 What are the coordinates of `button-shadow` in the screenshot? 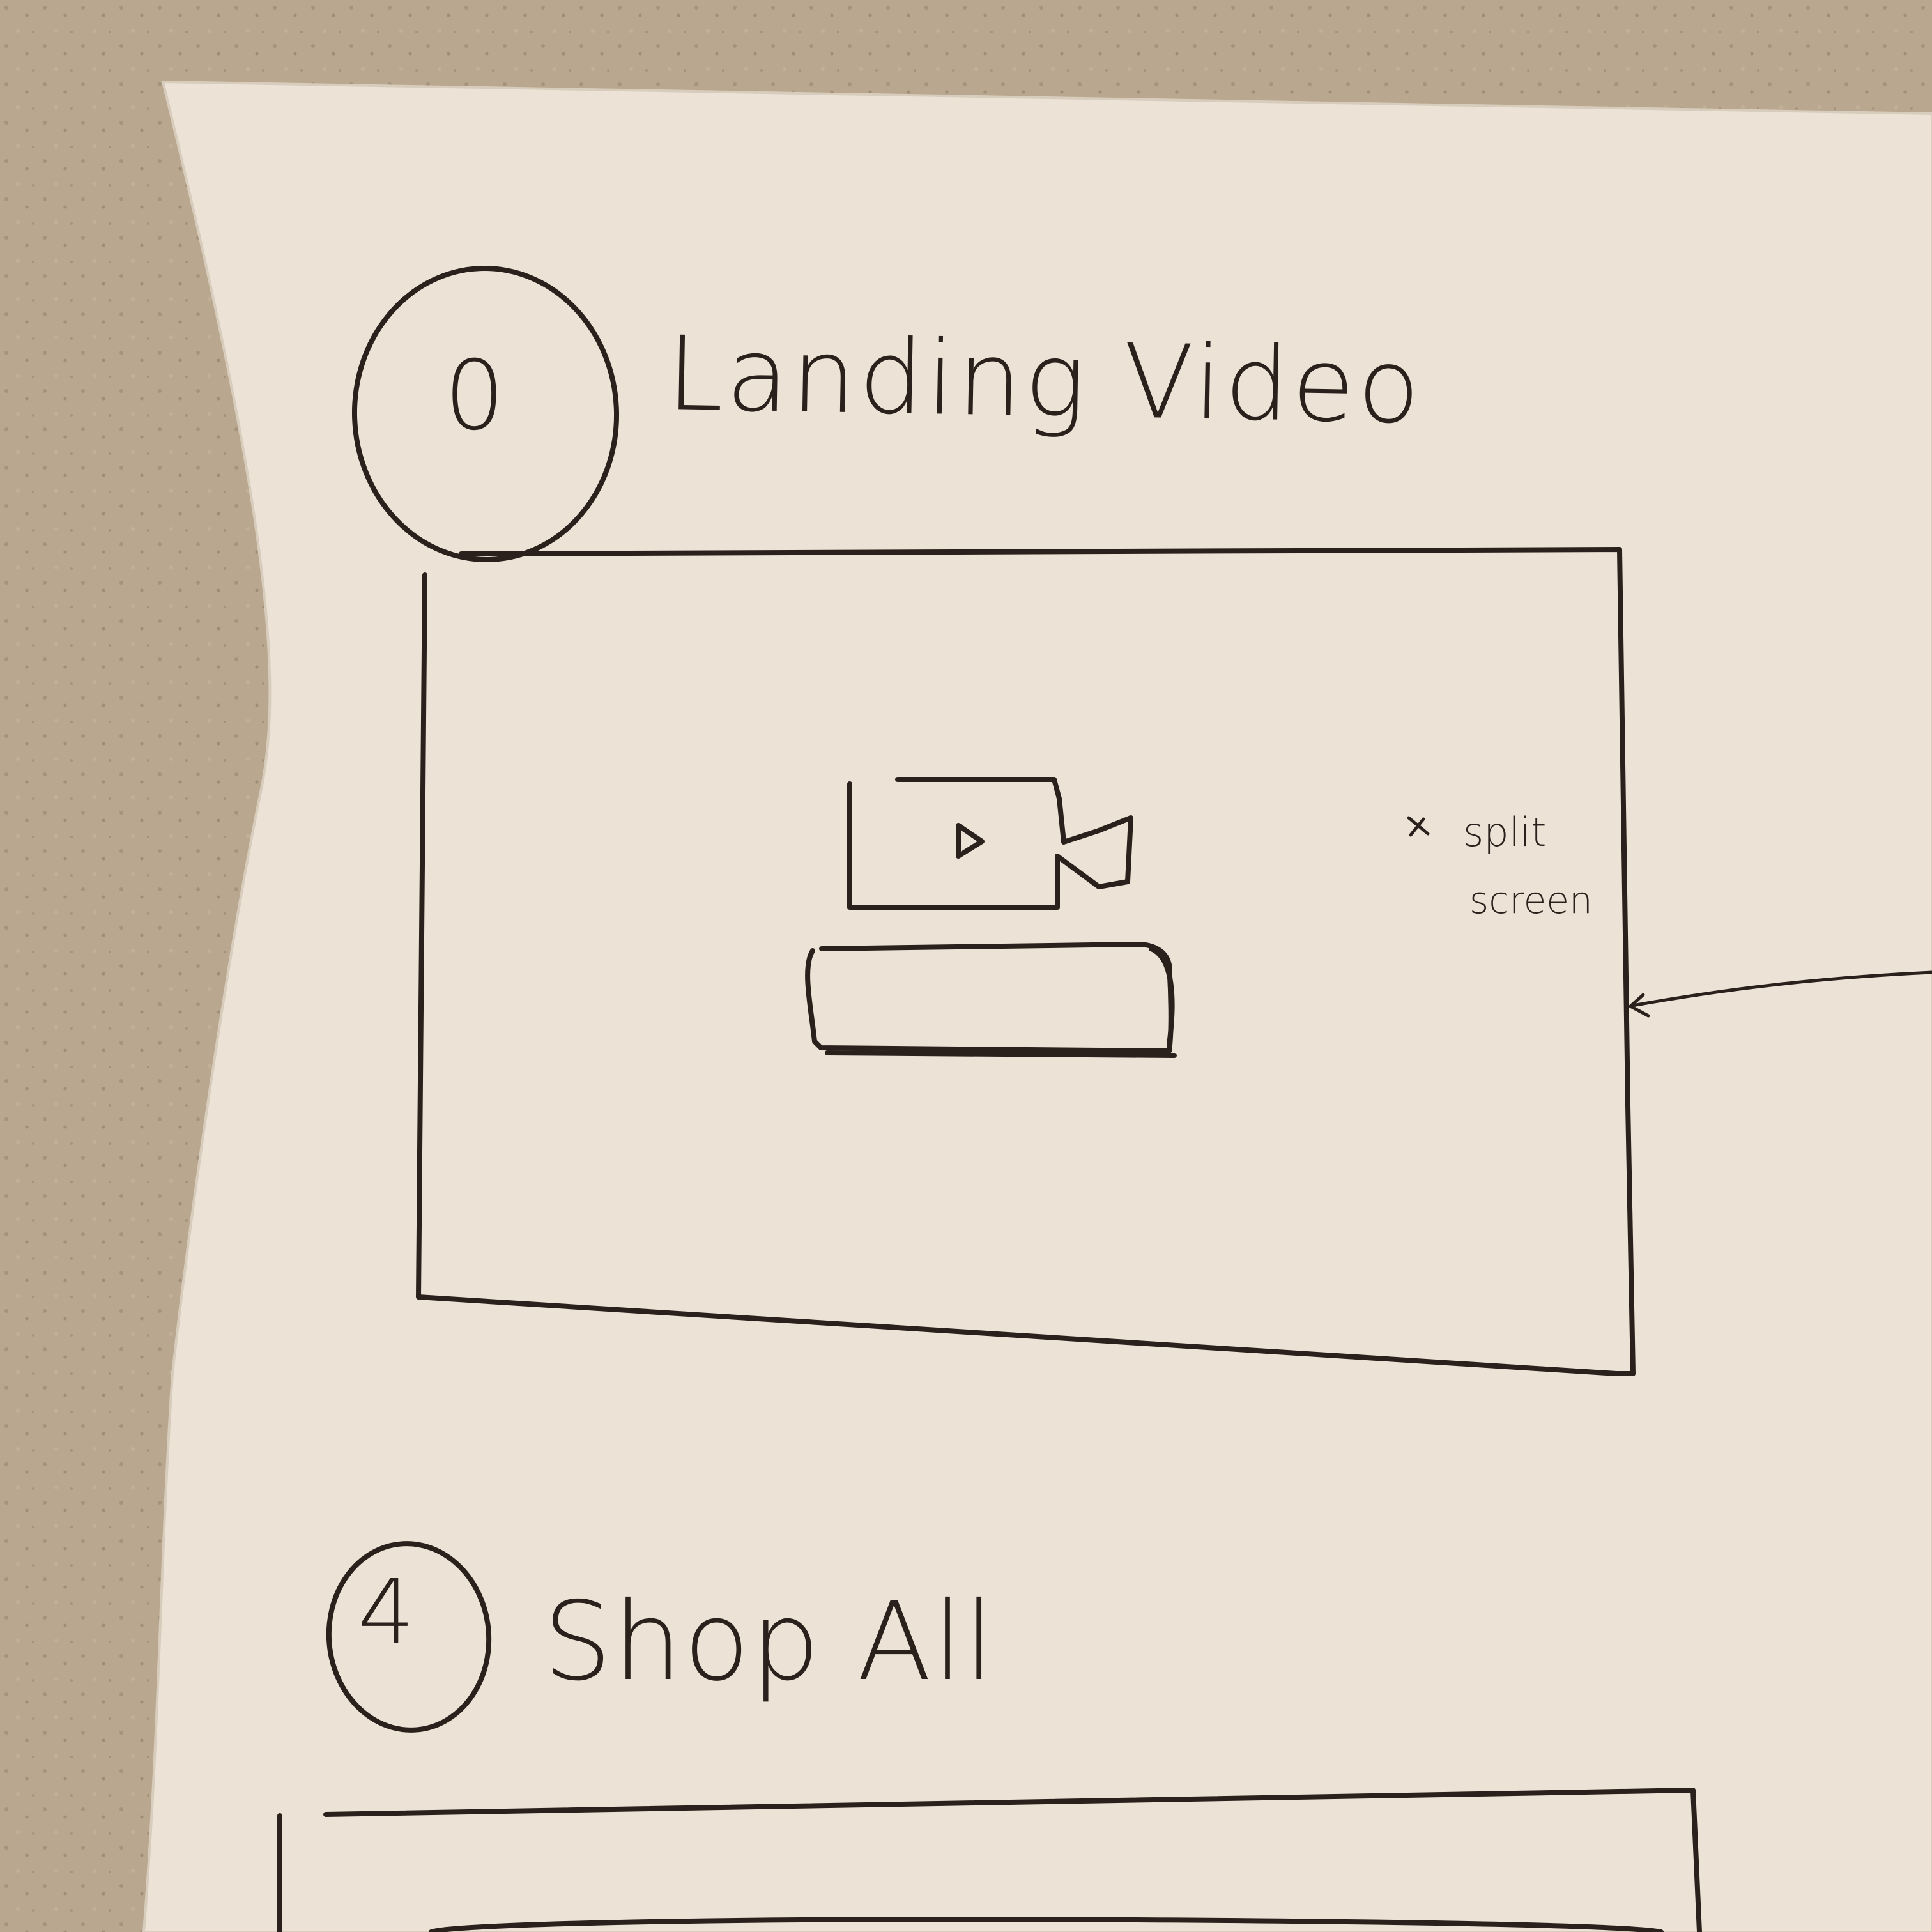 It's located at (1001, 1054).